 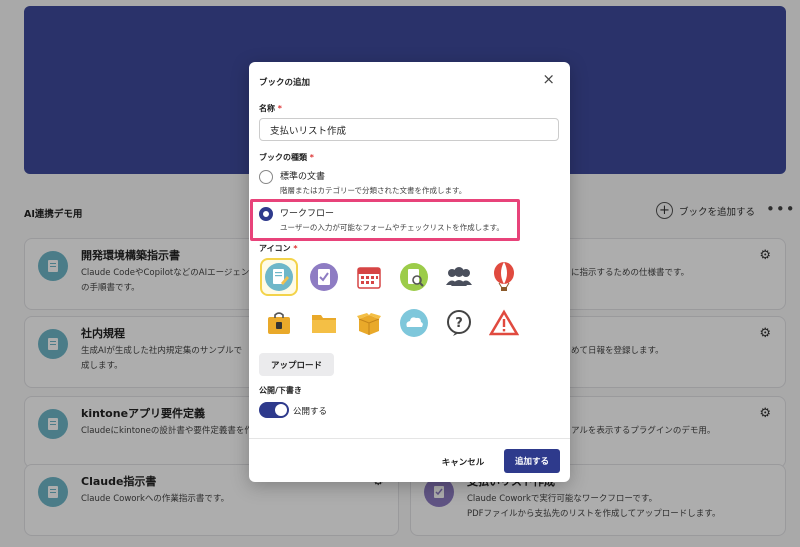 What do you see at coordinates (324, 323) in the screenshot?
I see `folder-icon` at bounding box center [324, 323].